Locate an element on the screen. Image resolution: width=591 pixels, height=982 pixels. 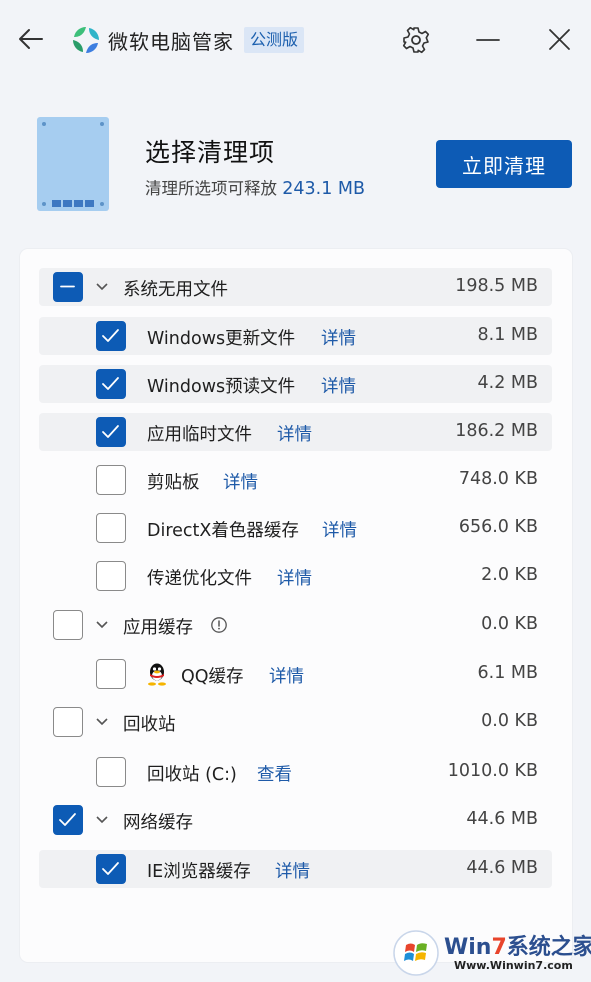
row-size: 198.5 MB is located at coordinates (496, 286).